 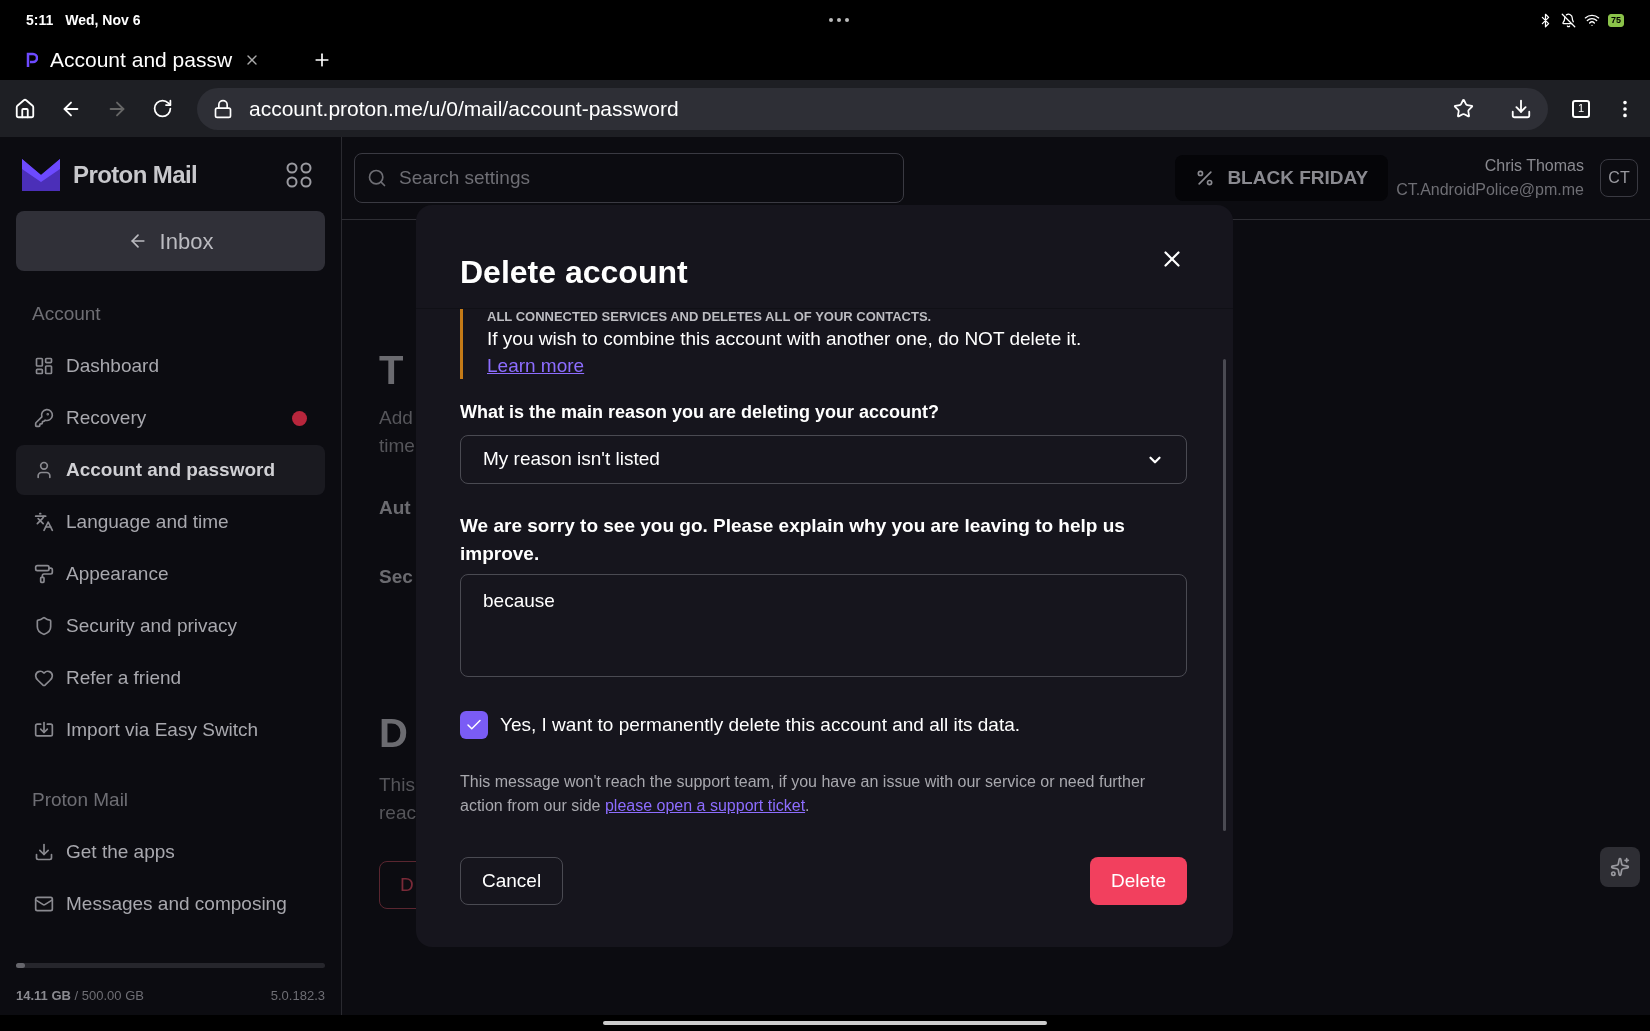 What do you see at coordinates (760, 725) in the screenshot?
I see `confirm-label: Yes, I want to permanently delete this account and all its data.` at bounding box center [760, 725].